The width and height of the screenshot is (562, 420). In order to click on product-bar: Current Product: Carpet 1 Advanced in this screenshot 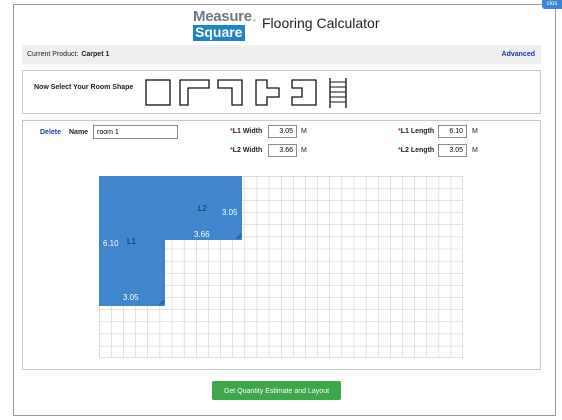, I will do `click(281, 54)`.